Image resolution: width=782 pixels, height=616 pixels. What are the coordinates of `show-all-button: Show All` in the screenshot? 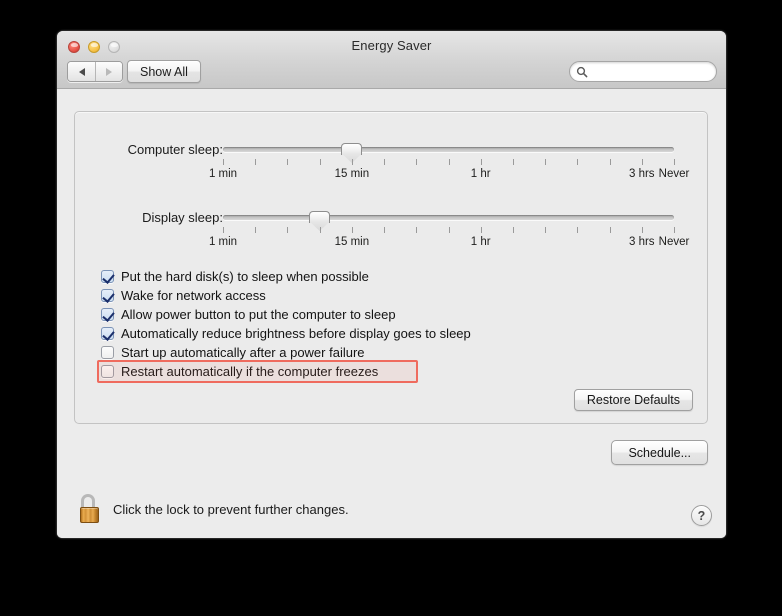 It's located at (164, 71).